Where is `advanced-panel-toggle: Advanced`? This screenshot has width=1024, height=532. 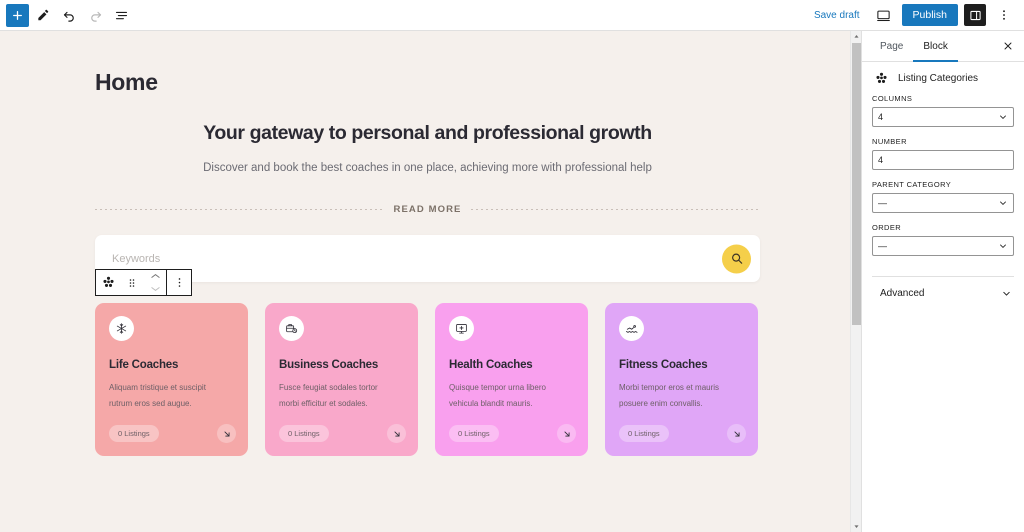
advanced-panel-toggle: Advanced is located at coordinates (943, 293).